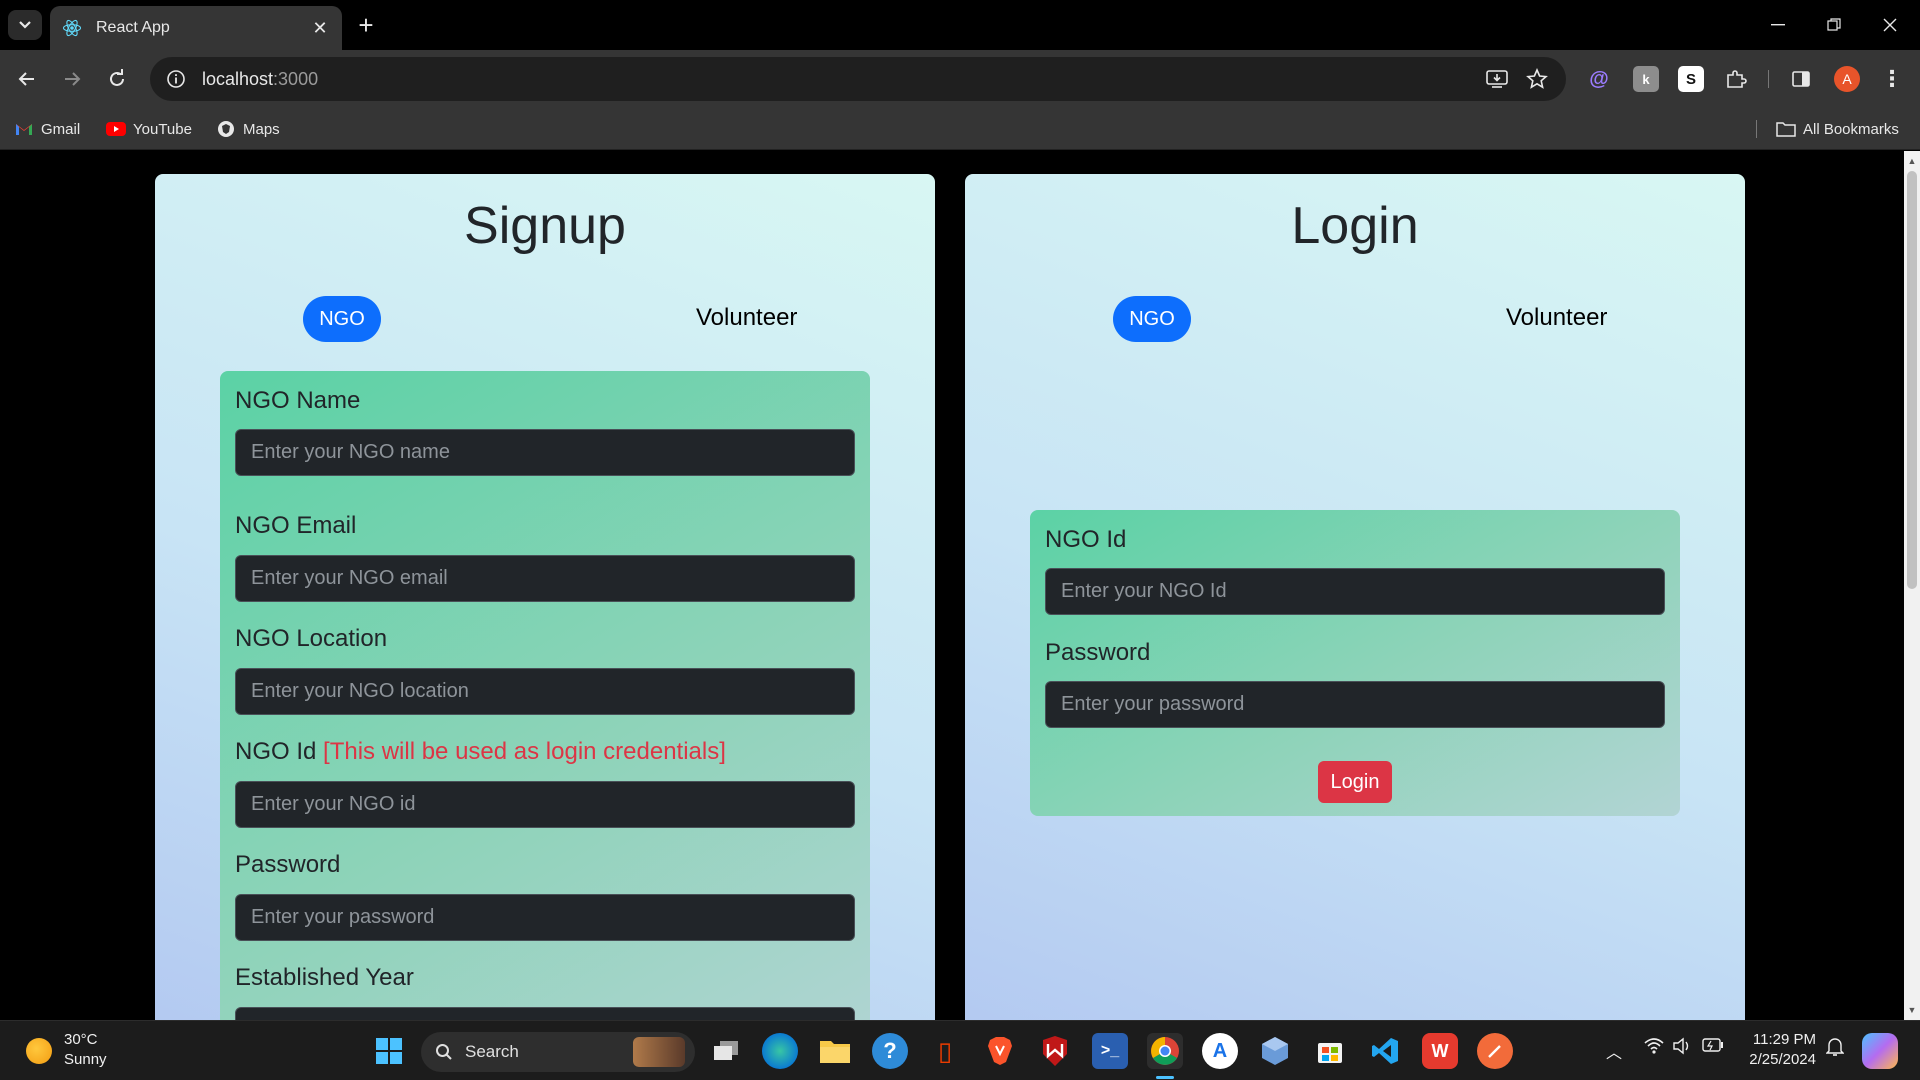 Image resolution: width=1920 pixels, height=1080 pixels. What do you see at coordinates (276, 751) in the screenshot?
I see `ngo-id-label-text: NGO Id` at bounding box center [276, 751].